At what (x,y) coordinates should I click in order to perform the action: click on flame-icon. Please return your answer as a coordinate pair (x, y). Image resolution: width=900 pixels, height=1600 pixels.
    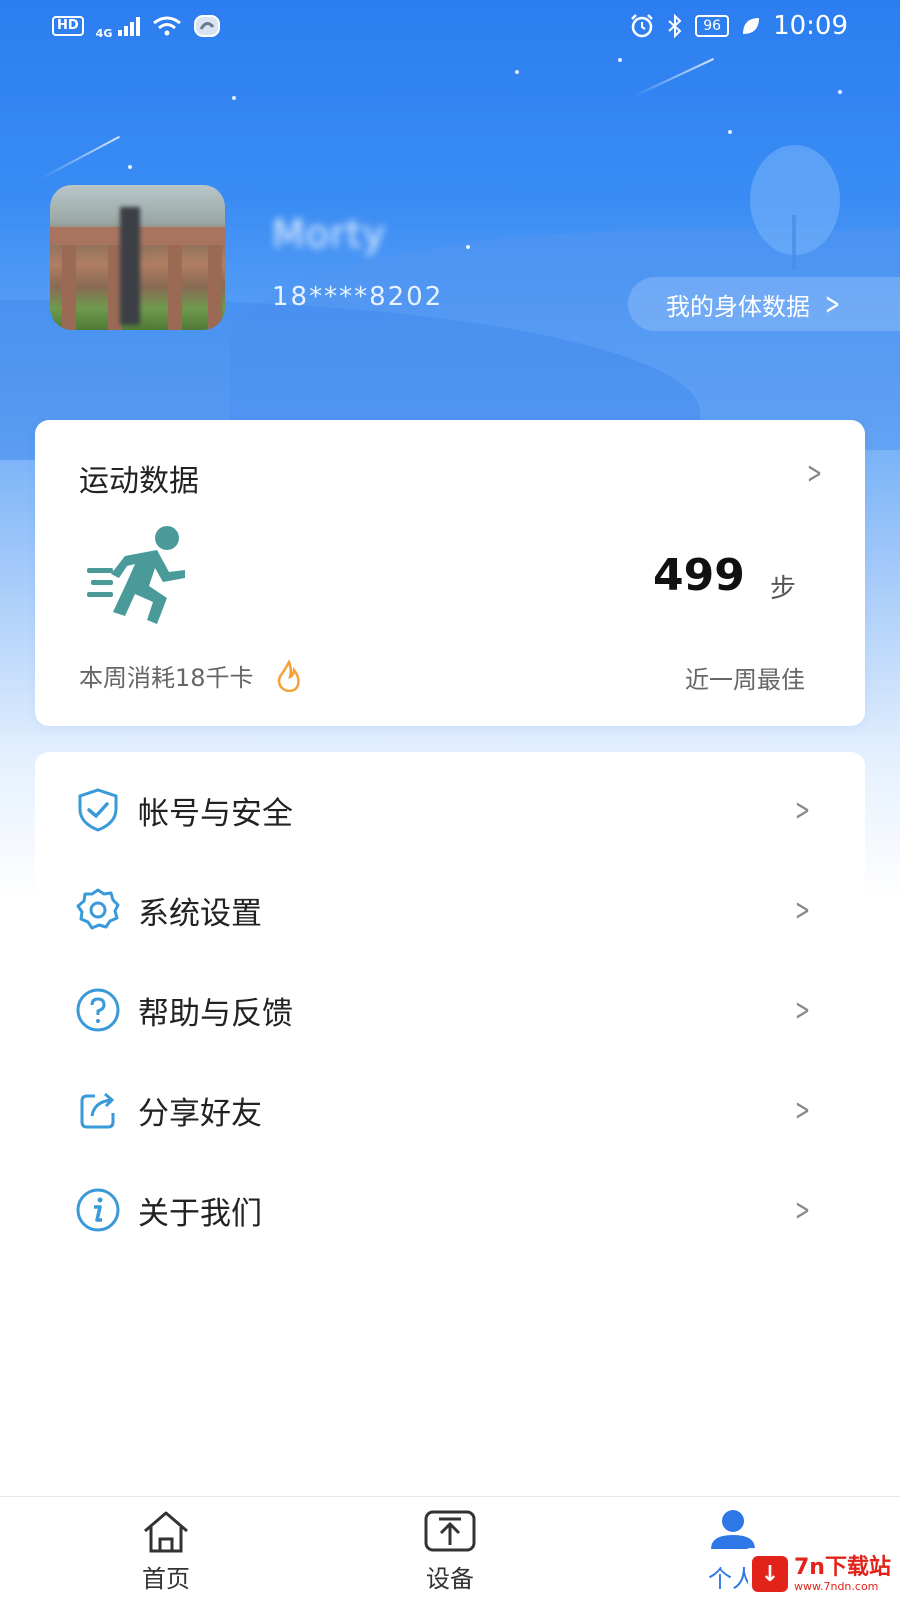
    Looking at the image, I should click on (288, 675).